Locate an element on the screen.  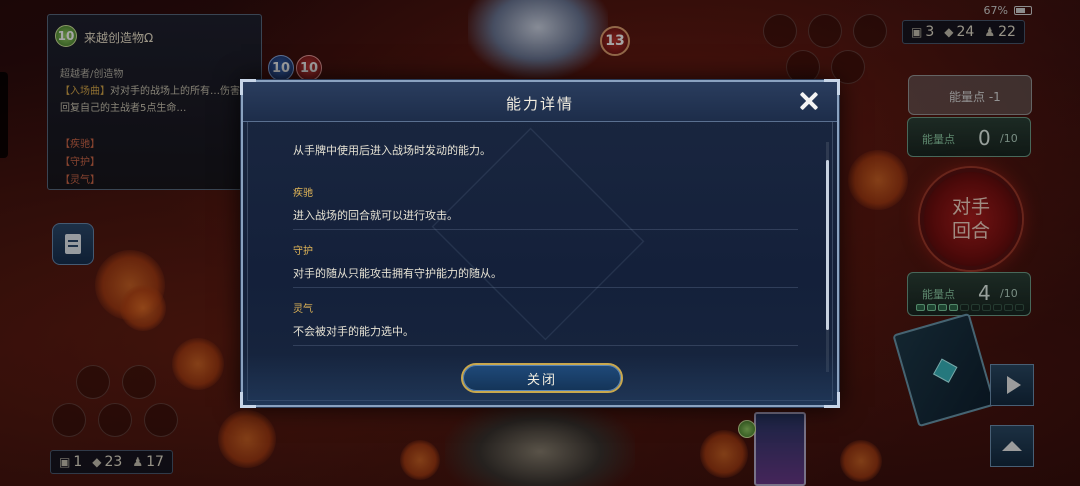
keyword-entry: 疾驰 进入战场的回合就可以进行攻击。 is located at coordinates (545, 207).